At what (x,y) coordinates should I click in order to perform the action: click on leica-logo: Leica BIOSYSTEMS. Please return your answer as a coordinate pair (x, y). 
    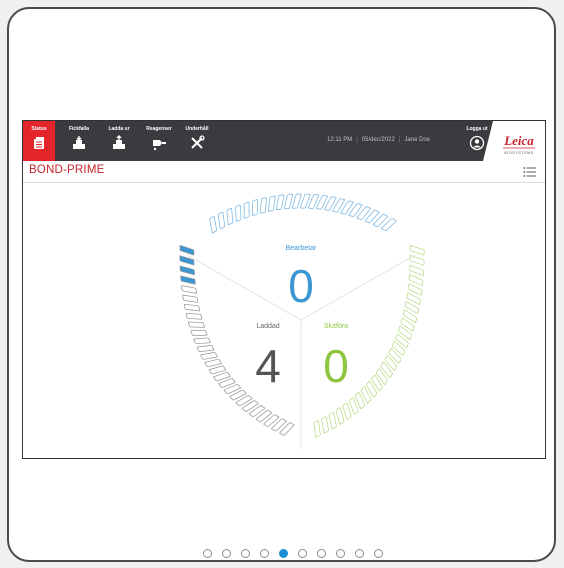
    Looking at the image, I should click on (514, 141).